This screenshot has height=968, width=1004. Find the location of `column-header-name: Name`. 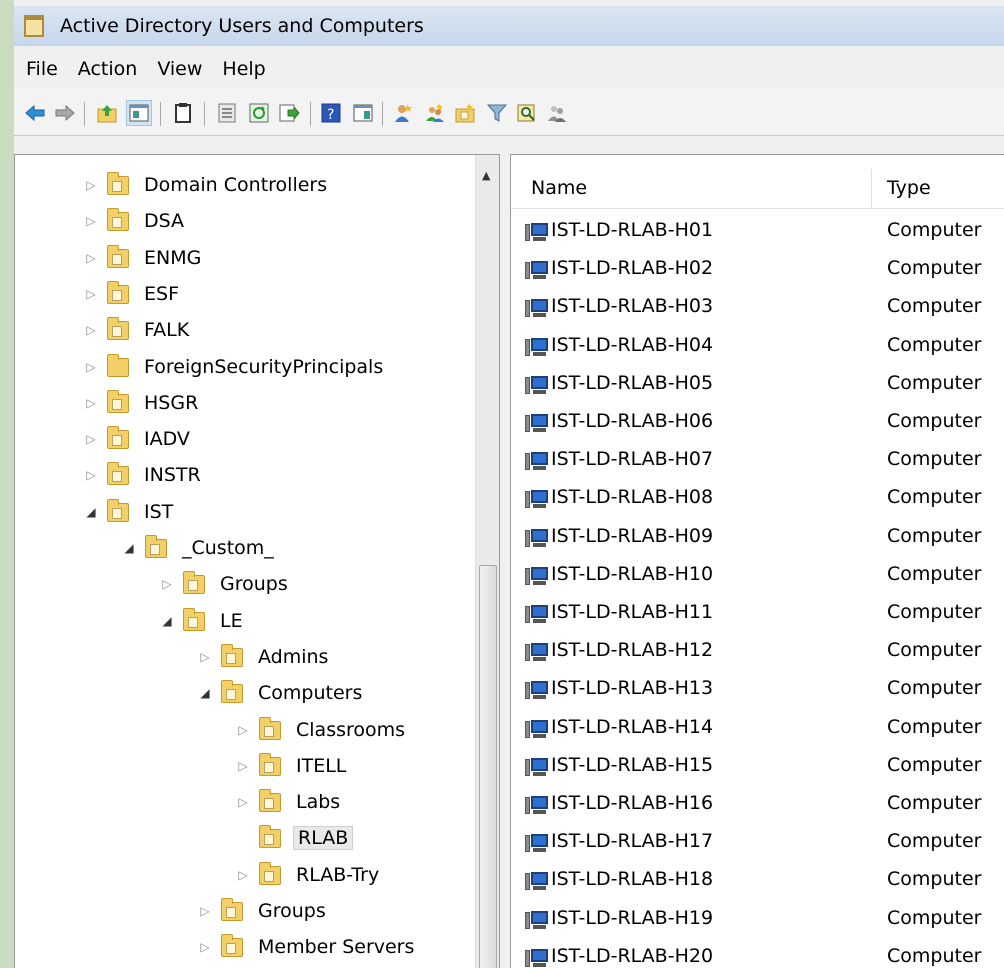

column-header-name: Name is located at coordinates (559, 188).